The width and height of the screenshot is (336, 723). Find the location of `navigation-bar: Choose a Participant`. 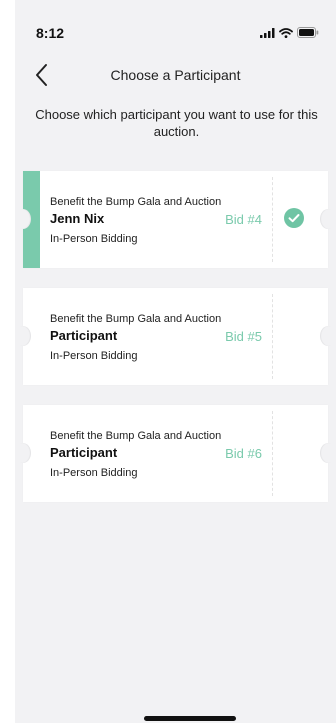

navigation-bar: Choose a Participant is located at coordinates (175, 76).